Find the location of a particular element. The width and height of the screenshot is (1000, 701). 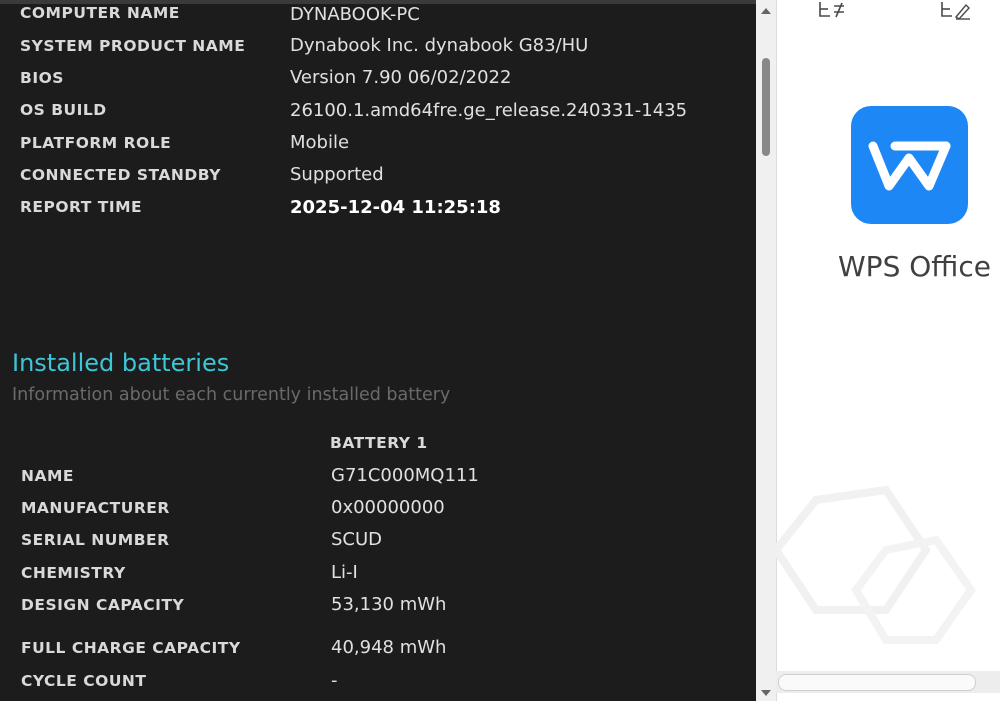

info-row-platform-role: PLATFORM ROLE Mobile is located at coordinates (378, 144).